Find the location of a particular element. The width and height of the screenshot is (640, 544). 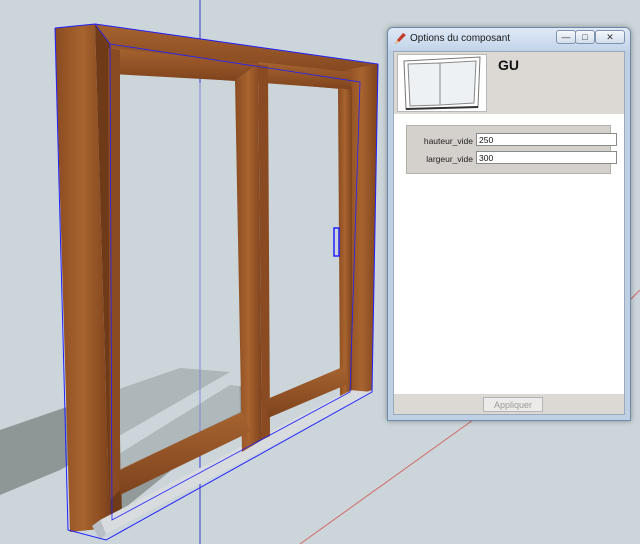

maximize-button: □ is located at coordinates (585, 37).